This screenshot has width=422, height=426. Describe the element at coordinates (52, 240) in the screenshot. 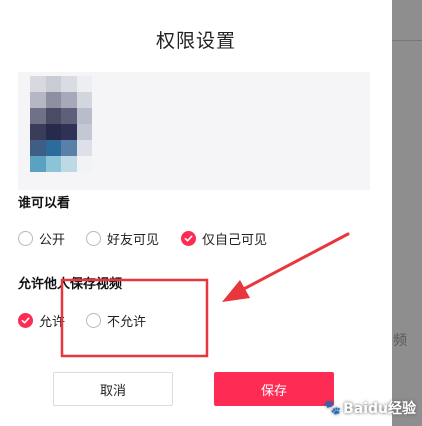

I see `option-public-label: 公开` at that location.